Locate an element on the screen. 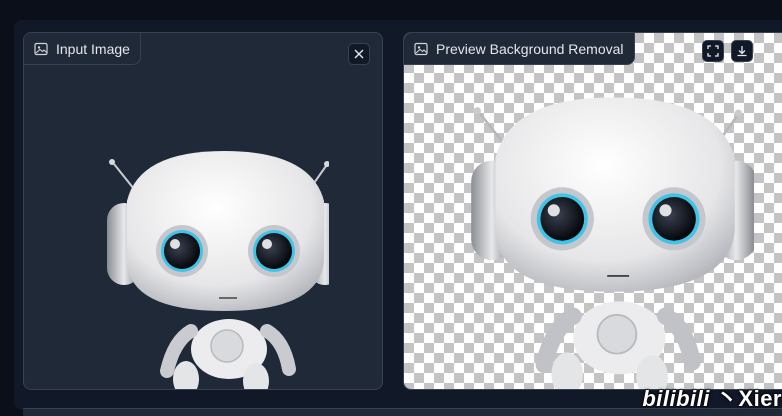 The height and width of the screenshot is (416, 782). clear-image-button is located at coordinates (359, 54).